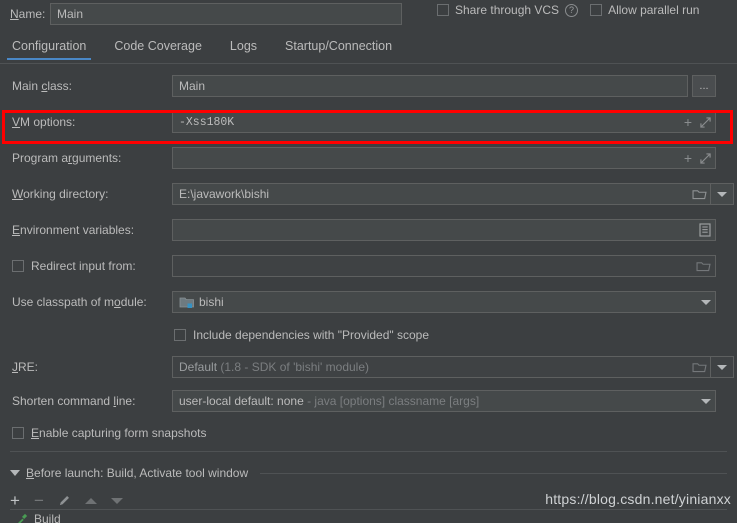 This screenshot has height=523, width=737. What do you see at coordinates (722, 367) in the screenshot?
I see `jre-dropdown-icon` at bounding box center [722, 367].